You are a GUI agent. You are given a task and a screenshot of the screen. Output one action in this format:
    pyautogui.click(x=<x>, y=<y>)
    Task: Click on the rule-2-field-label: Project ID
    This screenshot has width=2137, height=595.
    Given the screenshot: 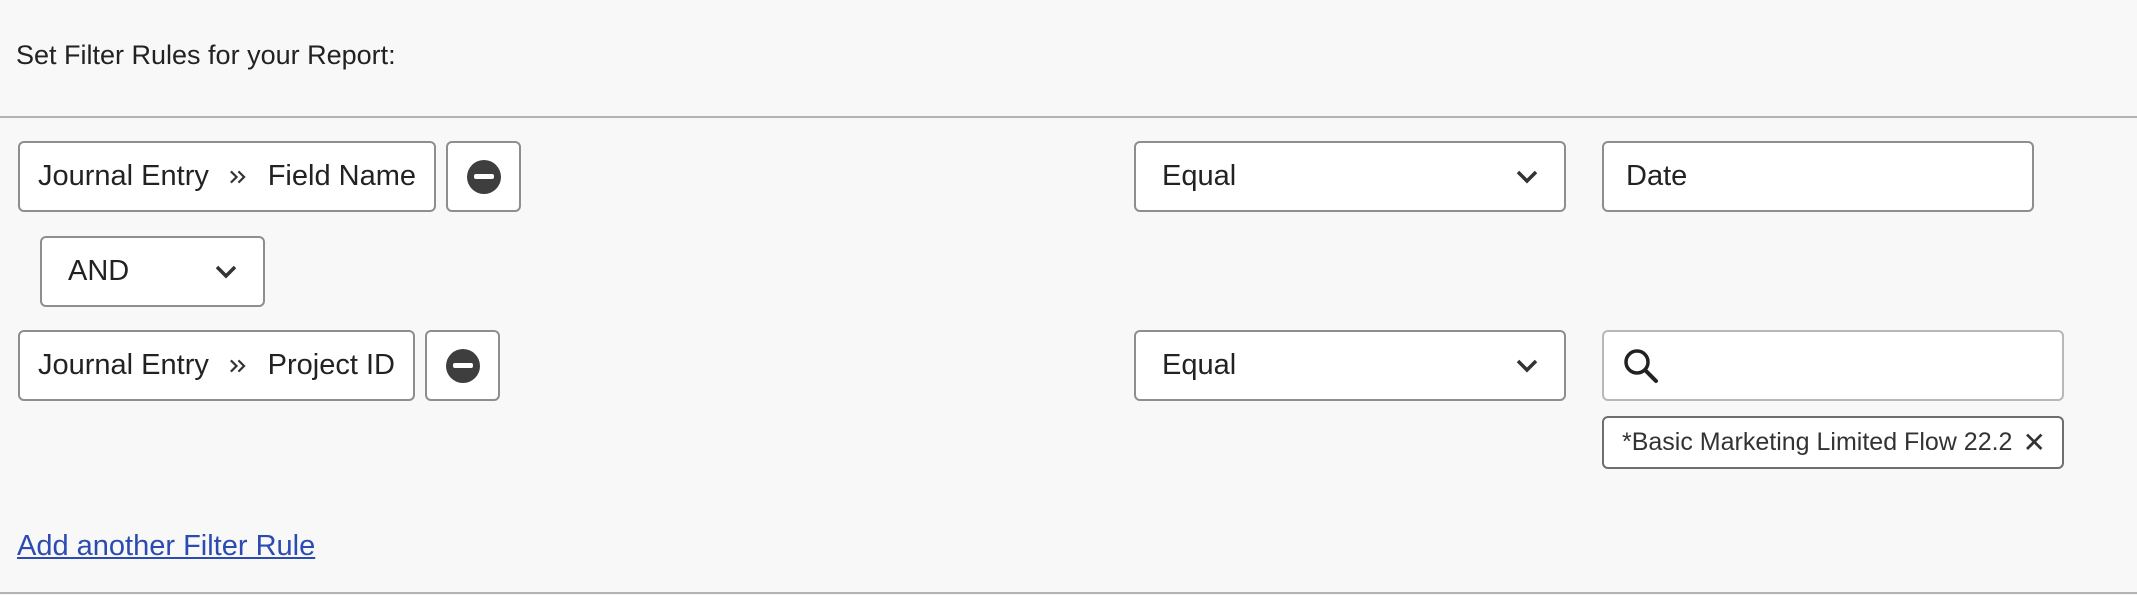 What is the action you would take?
    pyautogui.click(x=331, y=365)
    